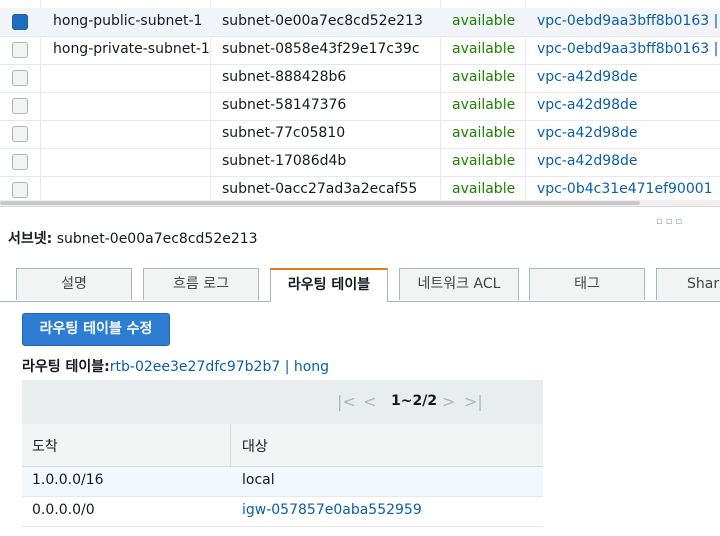  What do you see at coordinates (587, 284) in the screenshot?
I see `tab-tags: 태그` at bounding box center [587, 284].